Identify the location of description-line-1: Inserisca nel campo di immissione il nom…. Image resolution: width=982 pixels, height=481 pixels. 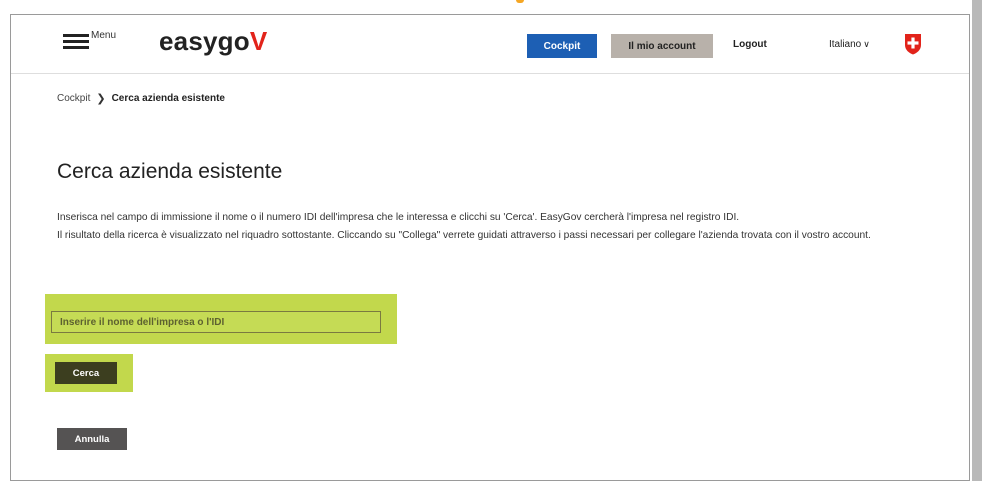
(398, 217).